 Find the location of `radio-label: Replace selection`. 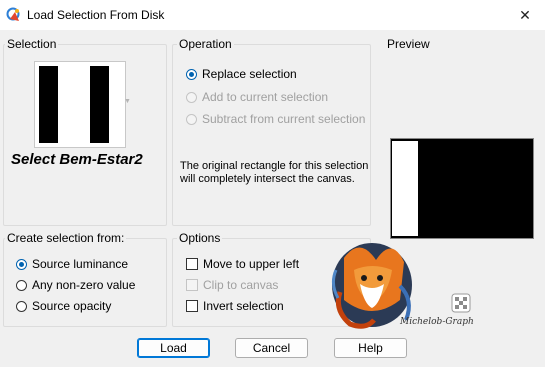

radio-label: Replace selection is located at coordinates (249, 74).